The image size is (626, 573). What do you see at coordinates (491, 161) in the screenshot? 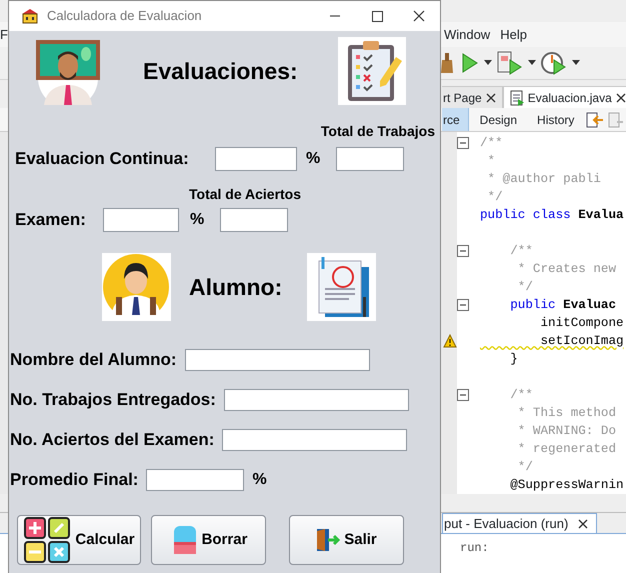
I see `code-line: *` at bounding box center [491, 161].